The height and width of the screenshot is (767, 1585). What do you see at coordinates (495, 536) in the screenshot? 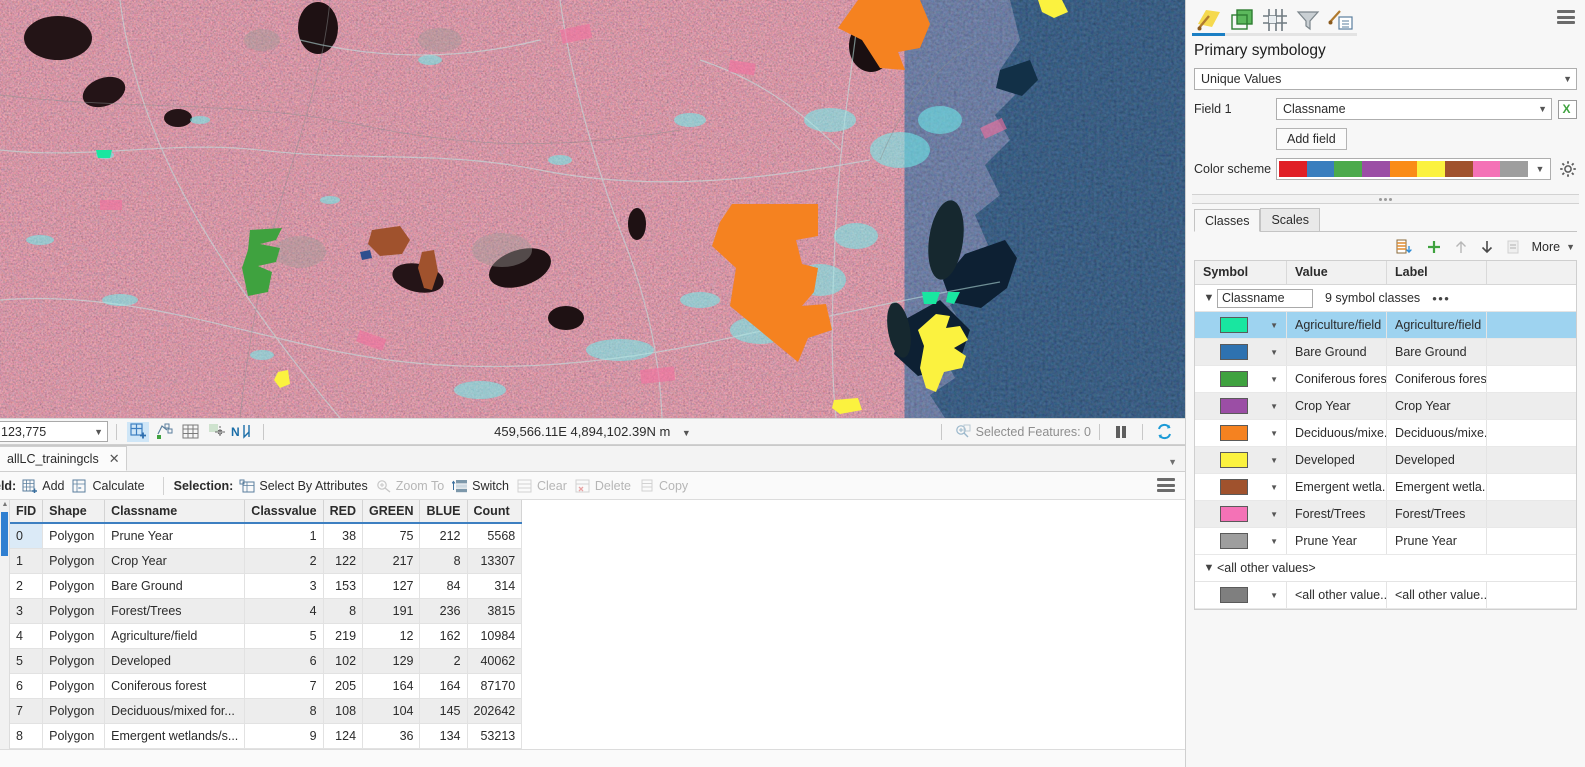
I see `cell-count: 5568` at bounding box center [495, 536].